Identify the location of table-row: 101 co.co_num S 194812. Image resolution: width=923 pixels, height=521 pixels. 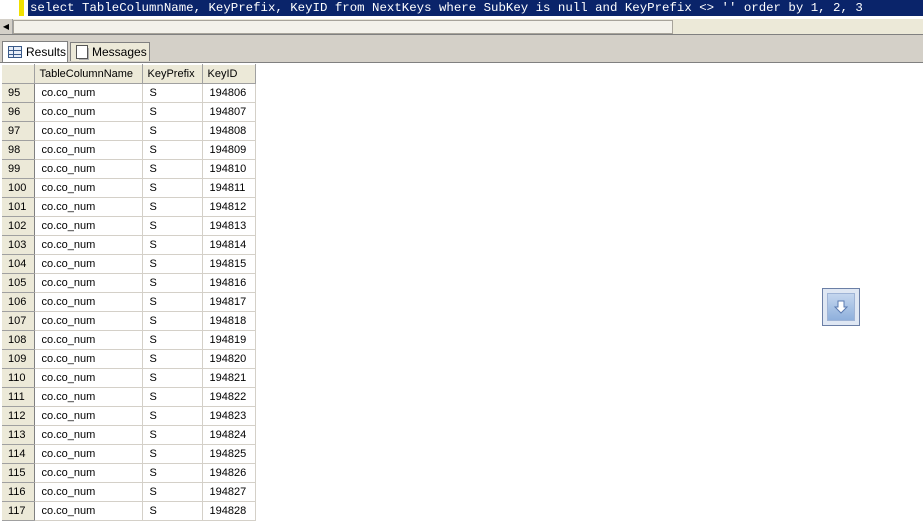
(129, 207).